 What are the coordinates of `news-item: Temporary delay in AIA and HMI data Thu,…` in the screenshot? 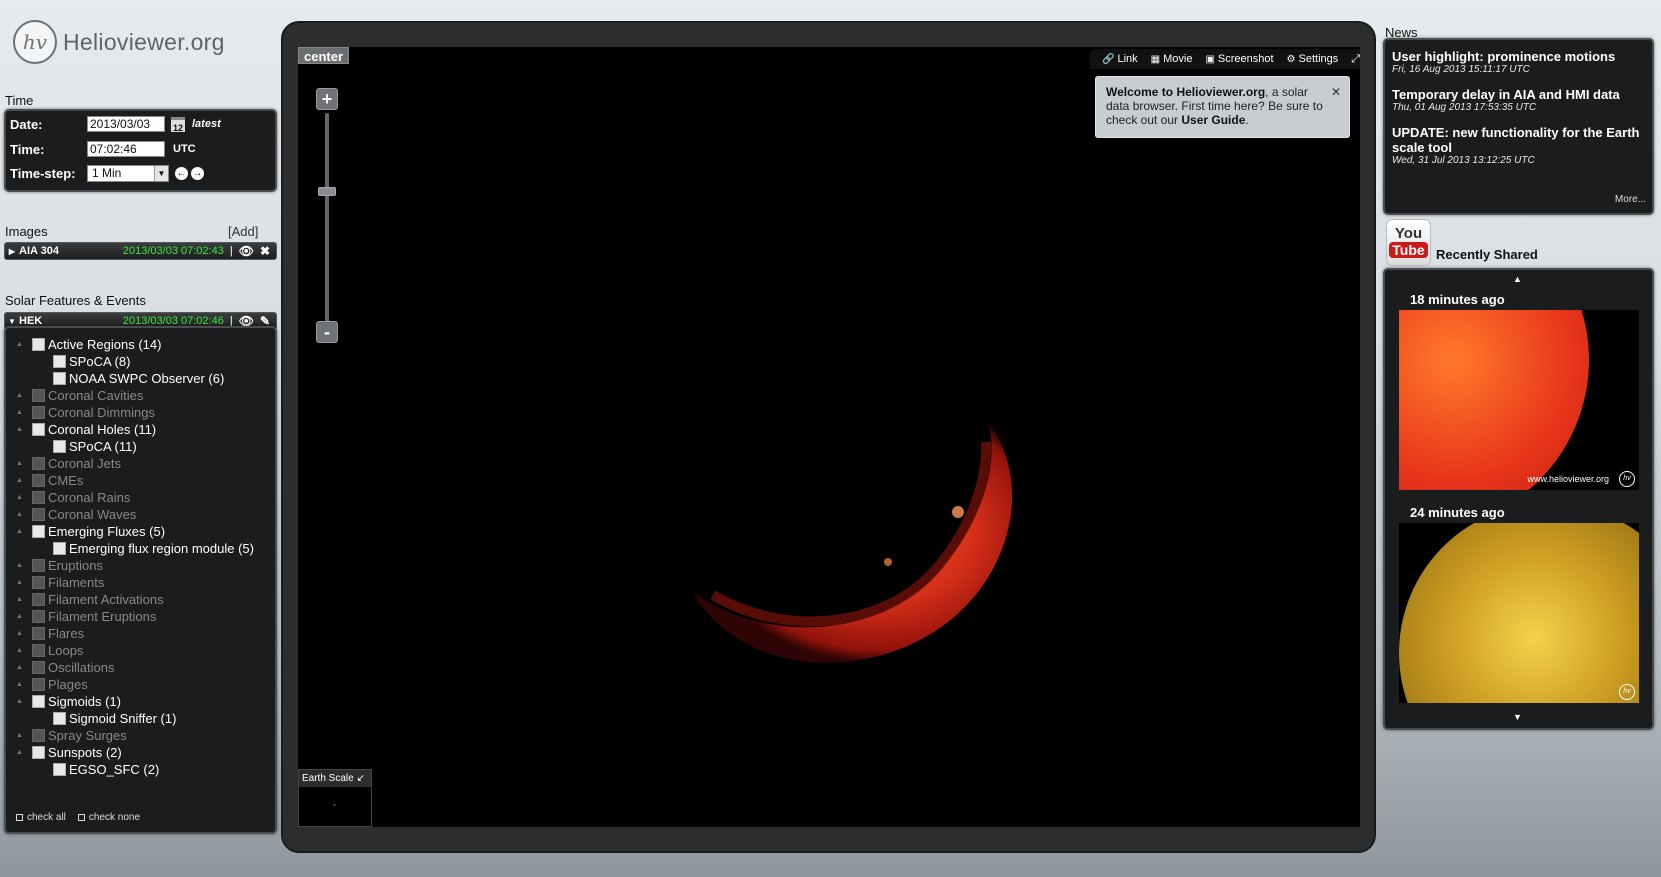 It's located at (1518, 100).